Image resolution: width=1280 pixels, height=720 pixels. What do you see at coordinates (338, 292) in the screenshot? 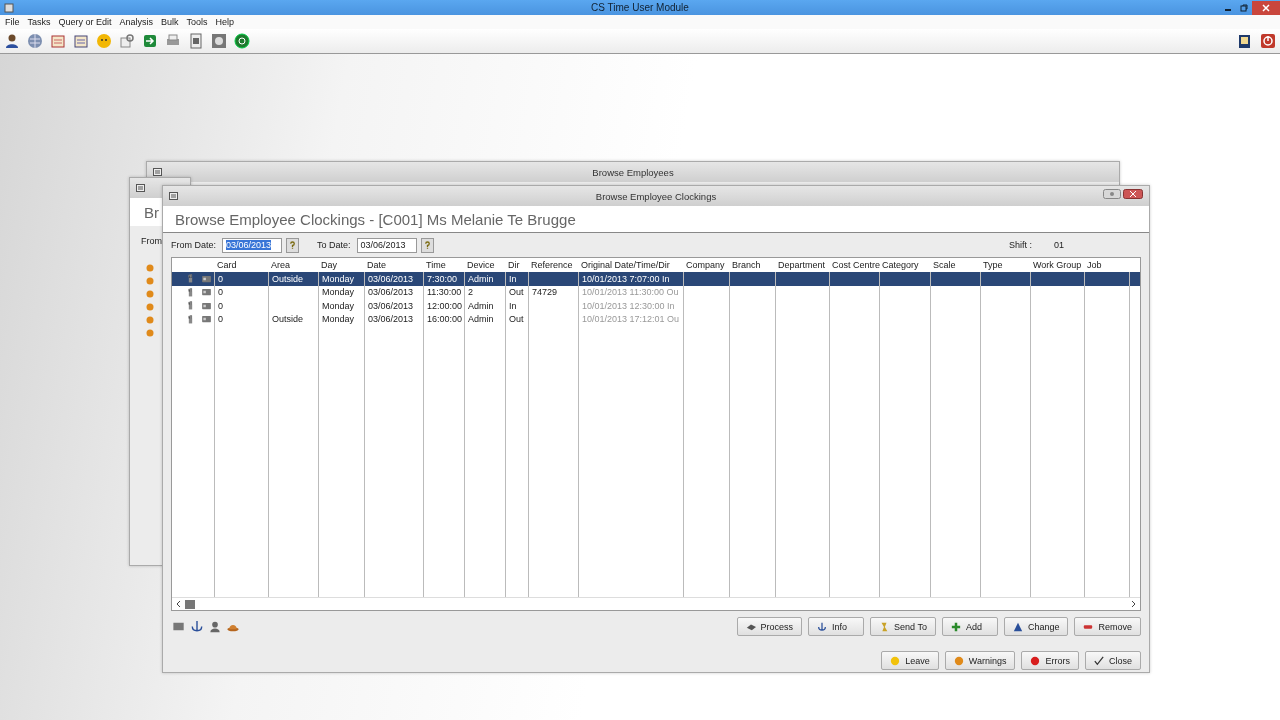
I see `table-cell: Monday` at bounding box center [338, 292].